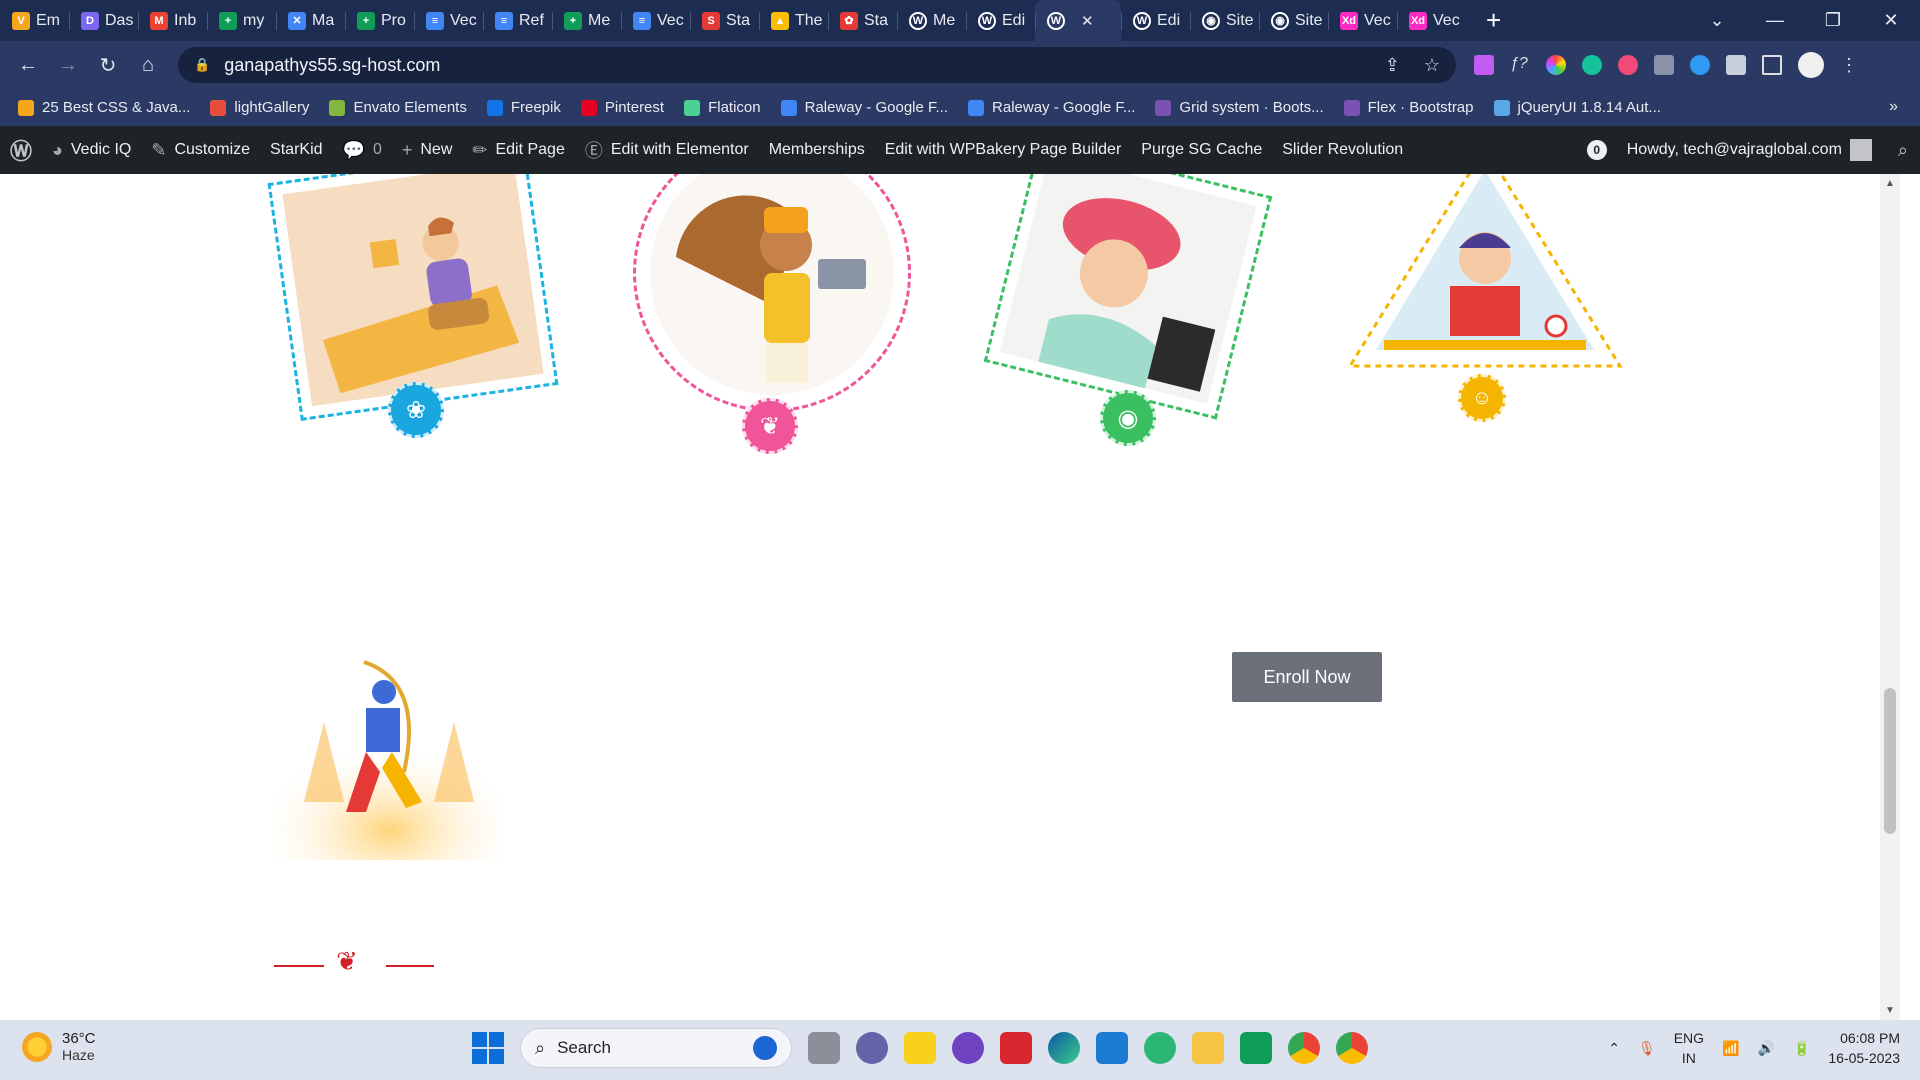 The image size is (1920, 1080). What do you see at coordinates (202, 65) in the screenshot?
I see `lock-icon: 🔒` at bounding box center [202, 65].